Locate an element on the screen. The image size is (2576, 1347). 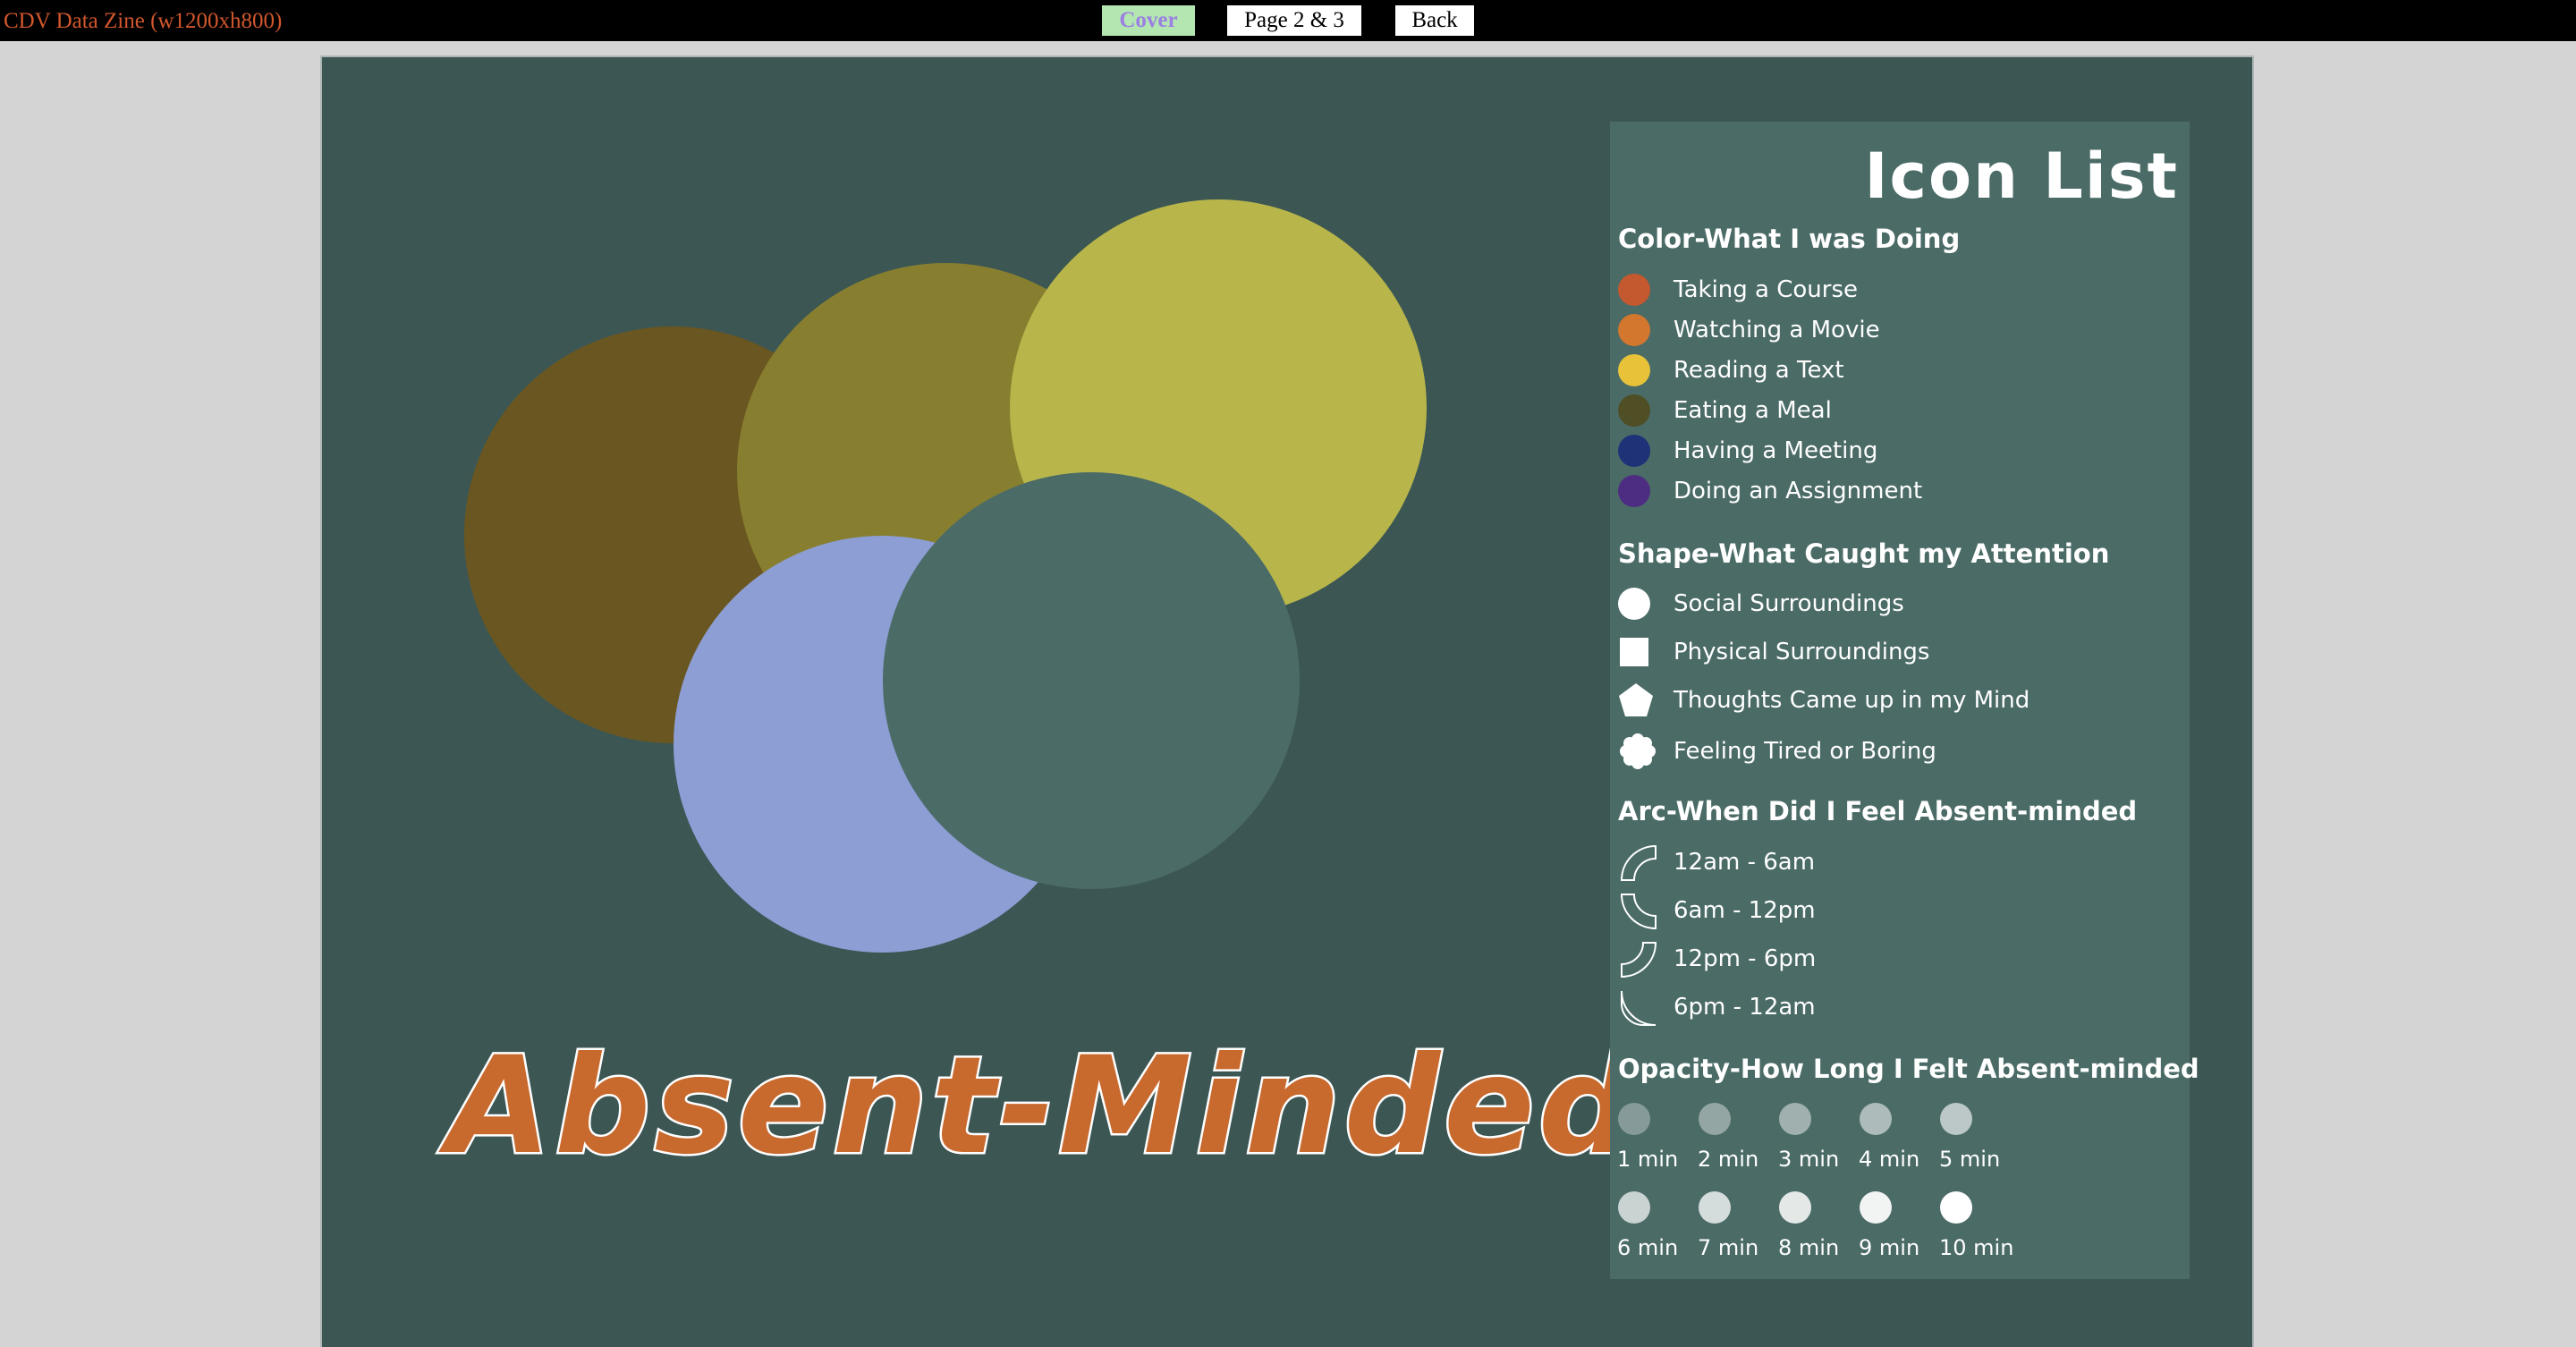
color-section-heading: Color-What I was Doing is located at coordinates (1789, 239).